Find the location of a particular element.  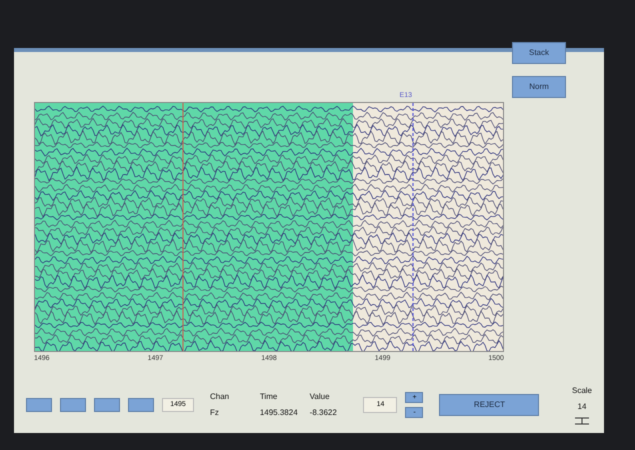

side-button: Stack is located at coordinates (539, 53).